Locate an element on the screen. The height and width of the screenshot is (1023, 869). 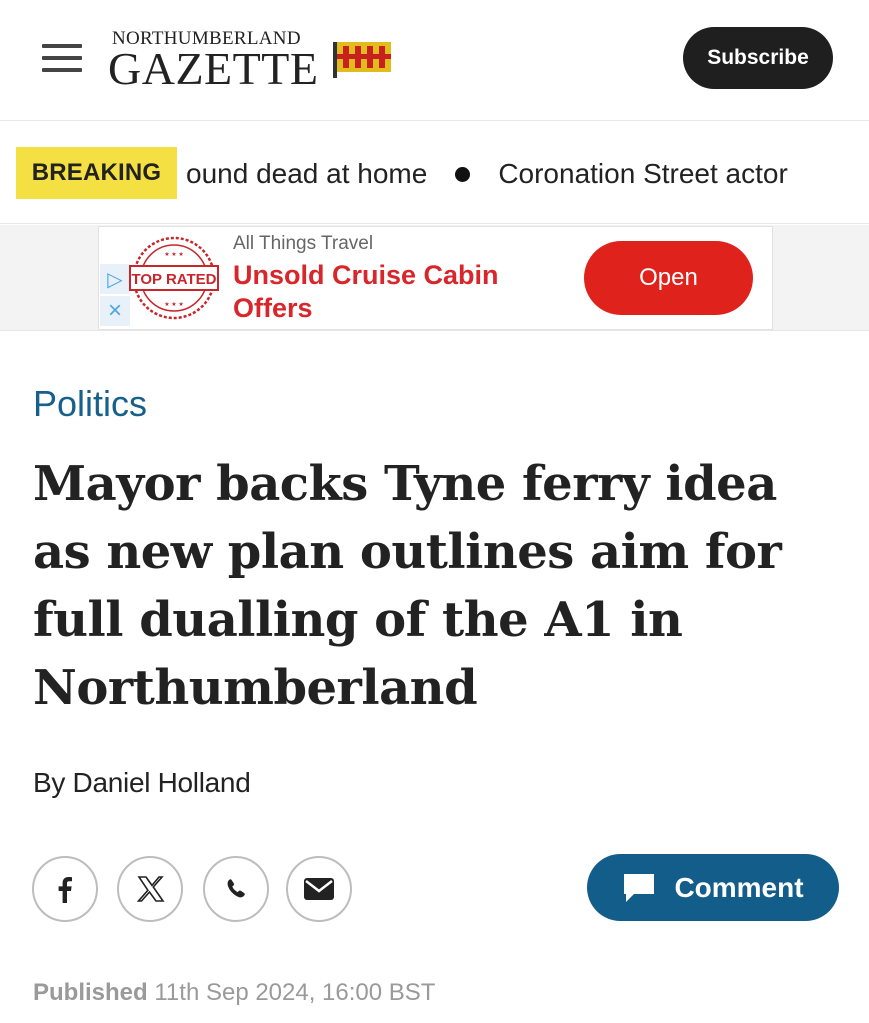
email-icon is located at coordinates (319, 889).